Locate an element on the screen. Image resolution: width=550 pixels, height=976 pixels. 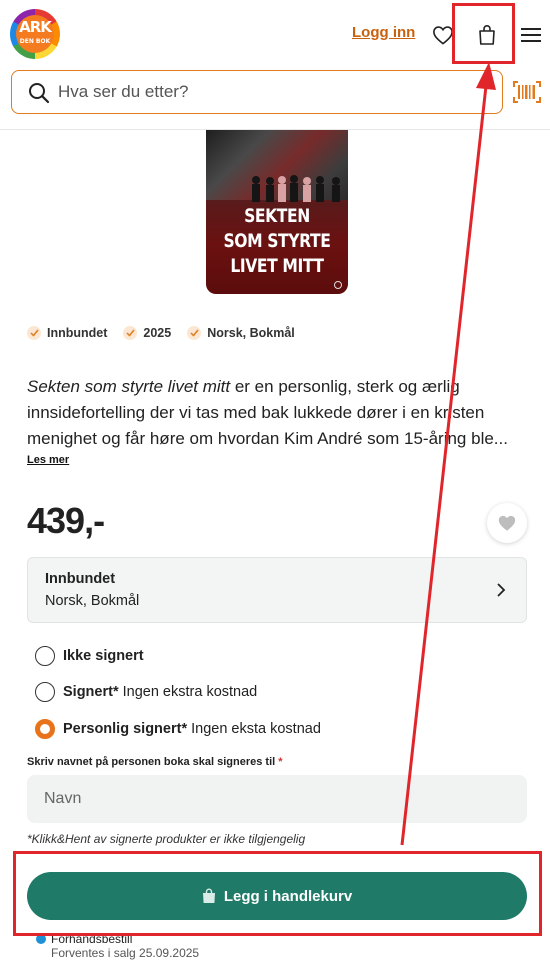
publisher-mark is located at coordinates (338, 285).